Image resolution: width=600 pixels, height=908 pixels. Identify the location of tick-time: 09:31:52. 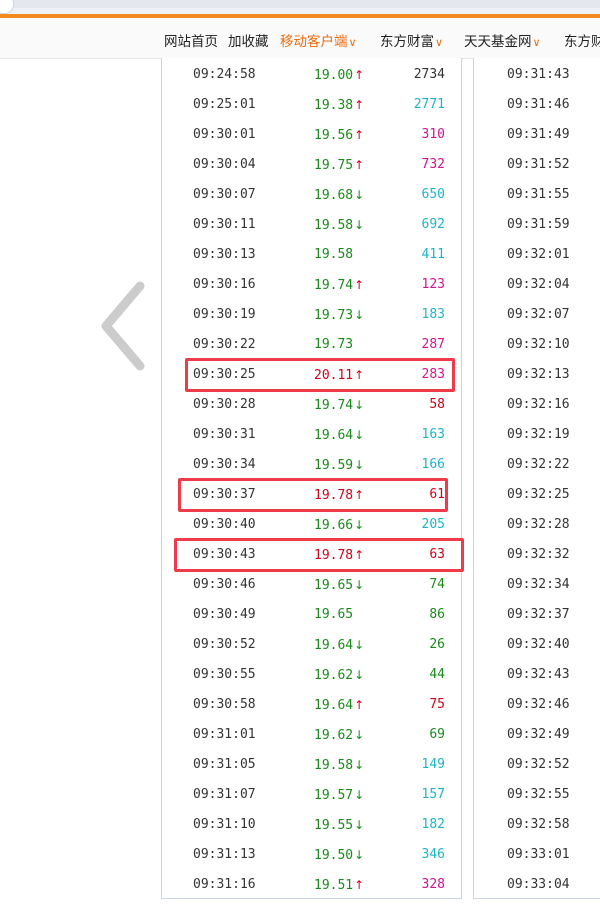
(538, 164).